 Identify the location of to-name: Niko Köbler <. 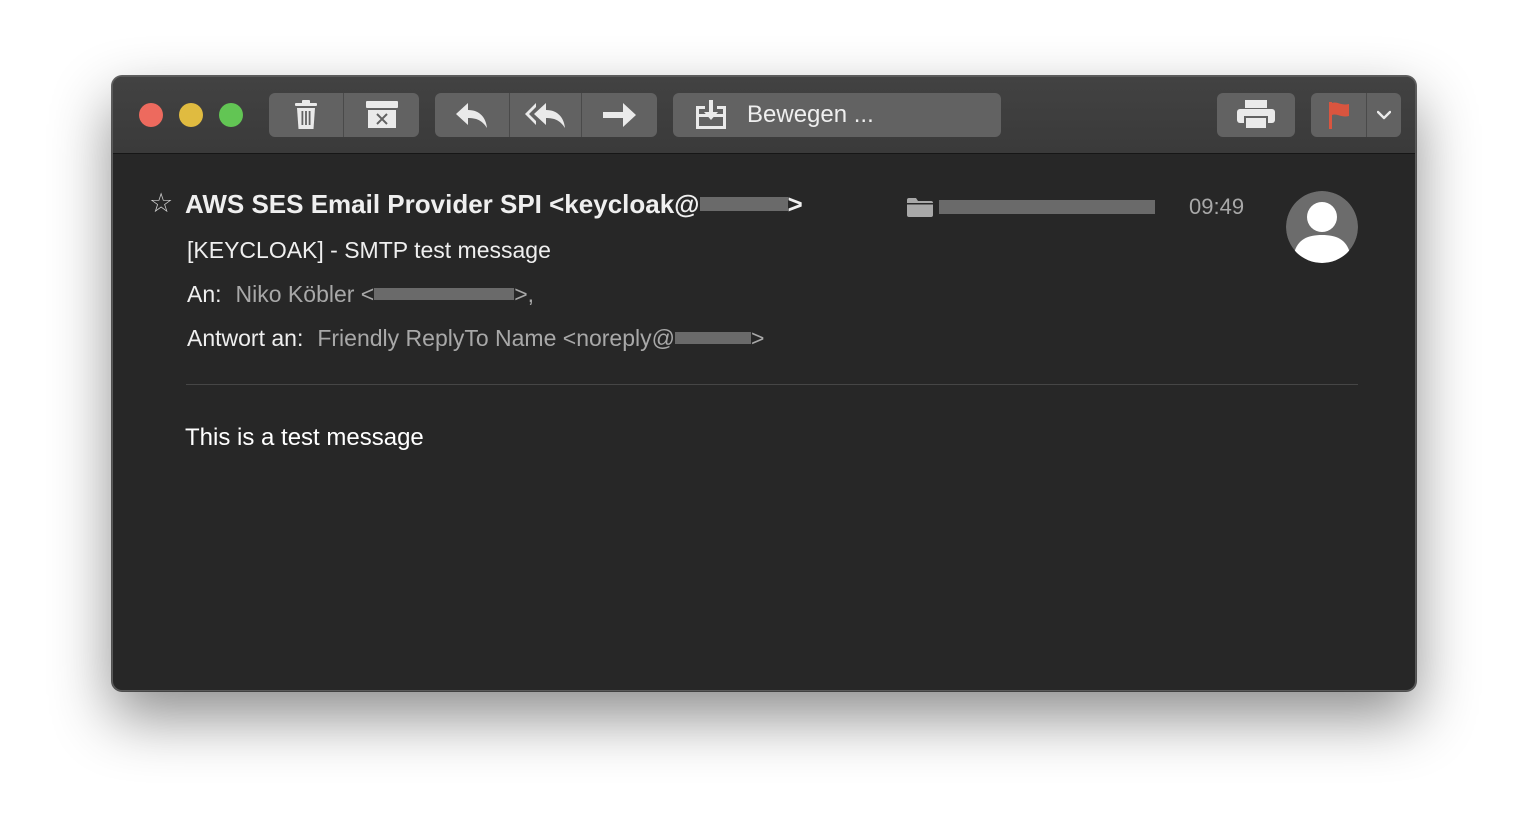
(305, 294).